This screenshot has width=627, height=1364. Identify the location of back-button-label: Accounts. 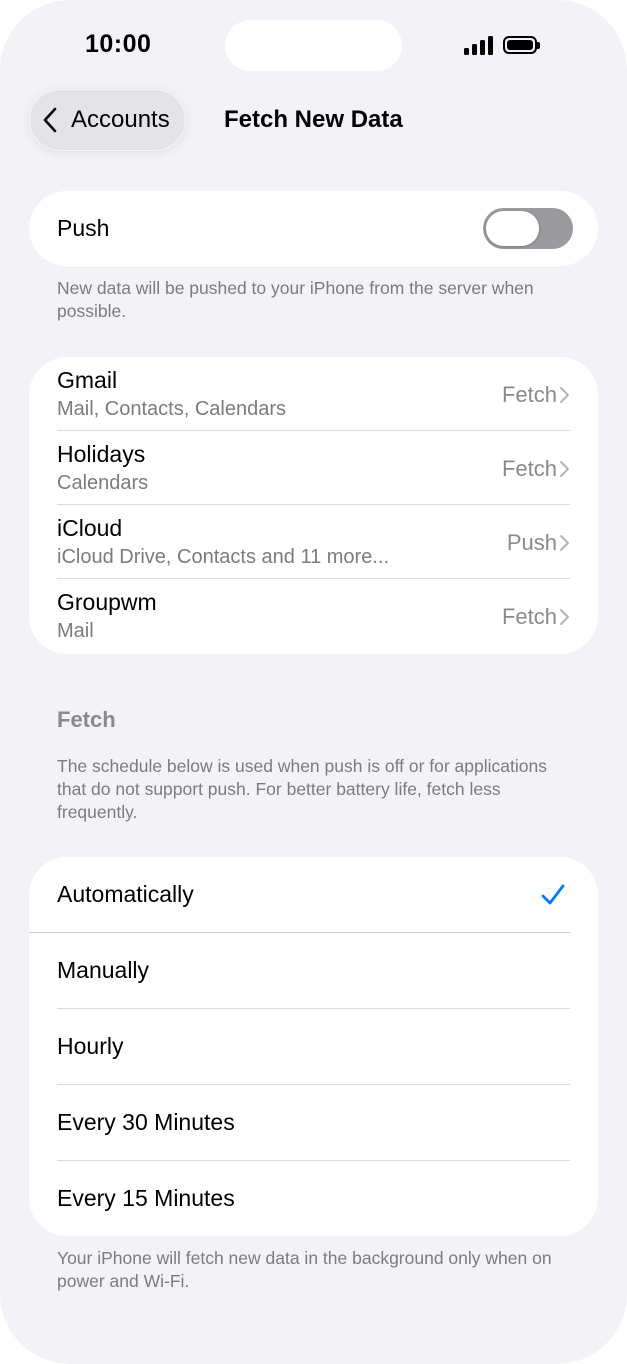
(120, 119).